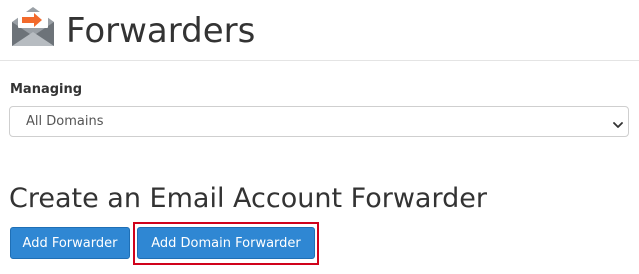  Describe the element at coordinates (248, 198) in the screenshot. I see `section-heading: Create an Email Account Forwarder` at that location.